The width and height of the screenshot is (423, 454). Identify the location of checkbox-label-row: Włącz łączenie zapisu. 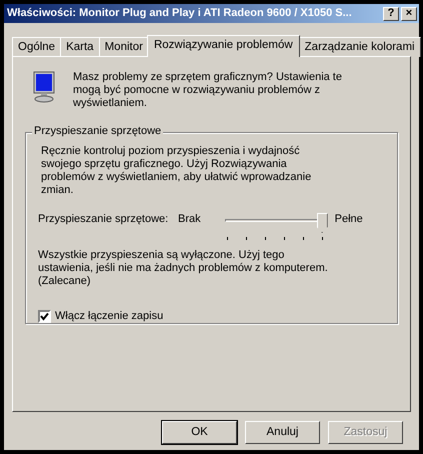
(212, 316).